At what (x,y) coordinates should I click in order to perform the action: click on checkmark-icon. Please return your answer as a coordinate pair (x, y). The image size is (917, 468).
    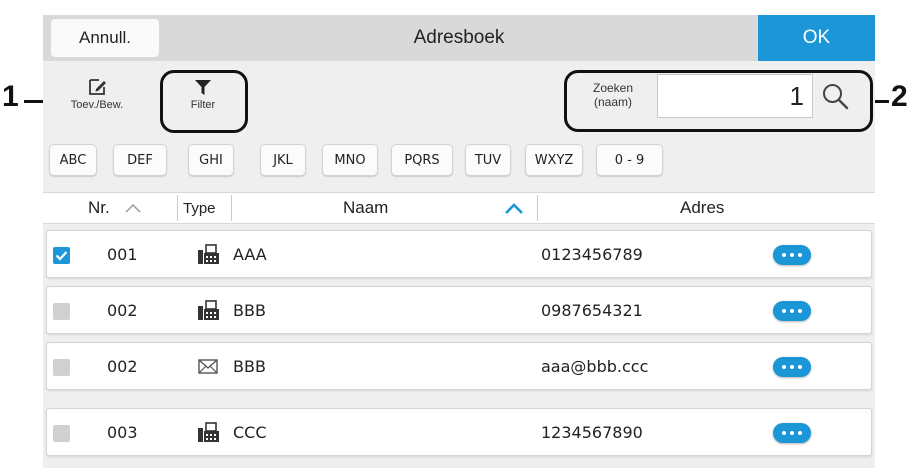
    Looking at the image, I should click on (61, 256).